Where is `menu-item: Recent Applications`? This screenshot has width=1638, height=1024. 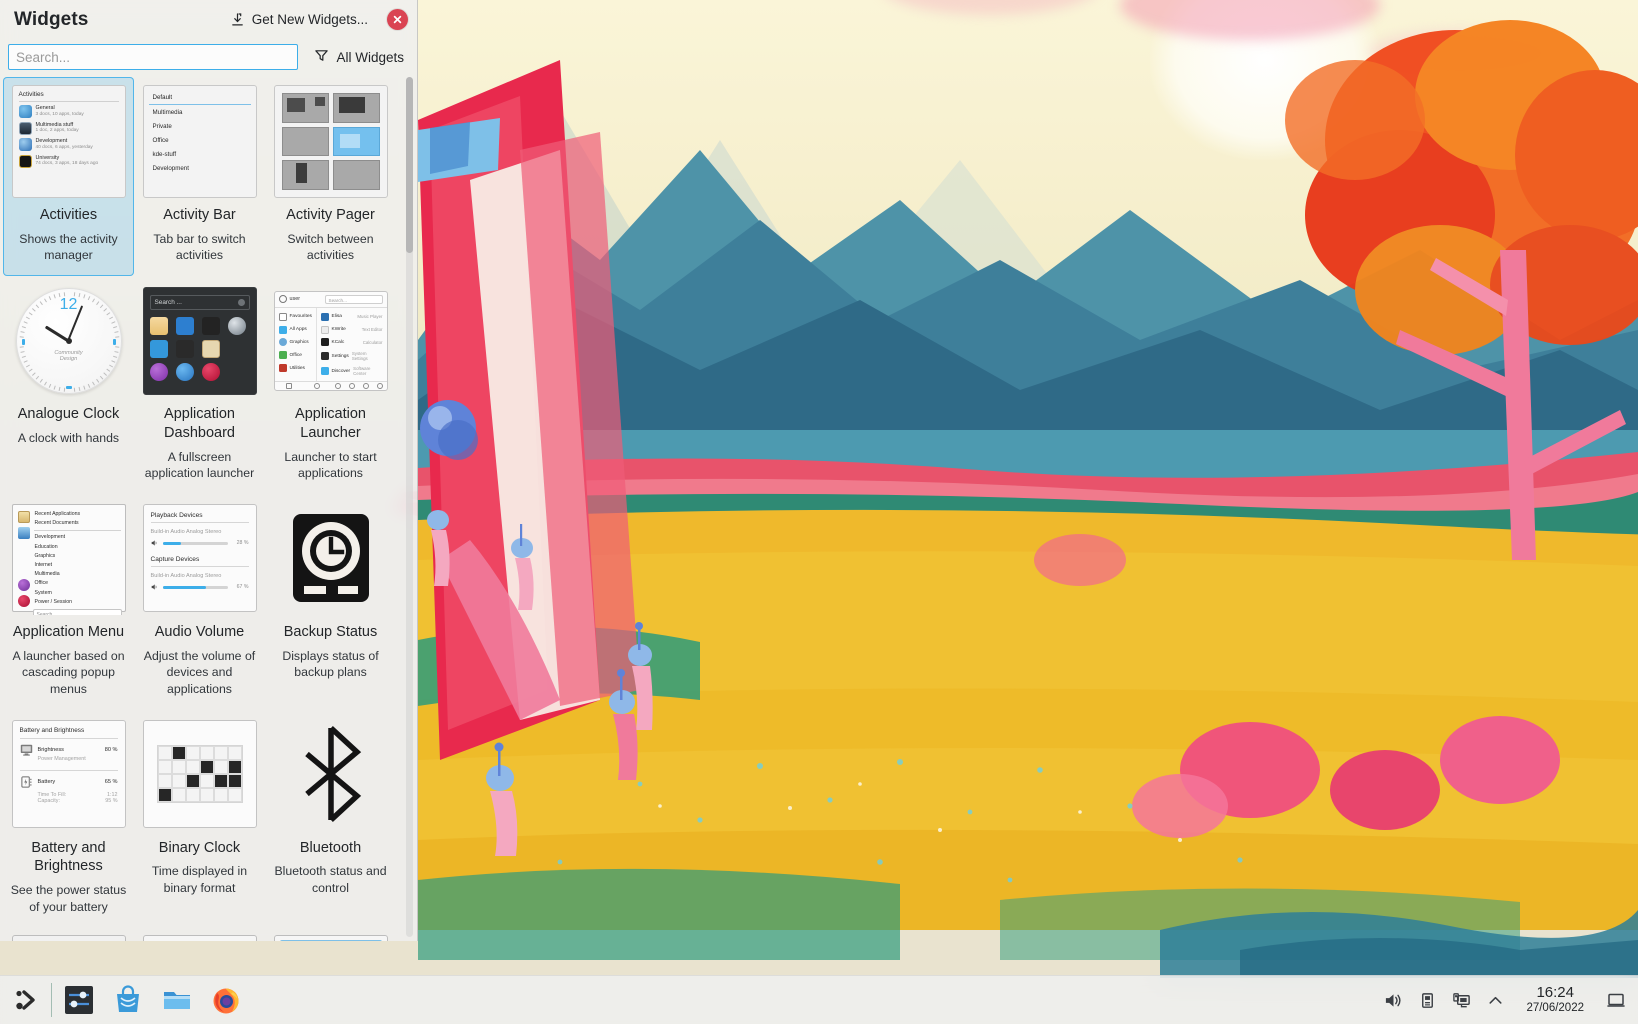 menu-item: Recent Applications is located at coordinates (57, 514).